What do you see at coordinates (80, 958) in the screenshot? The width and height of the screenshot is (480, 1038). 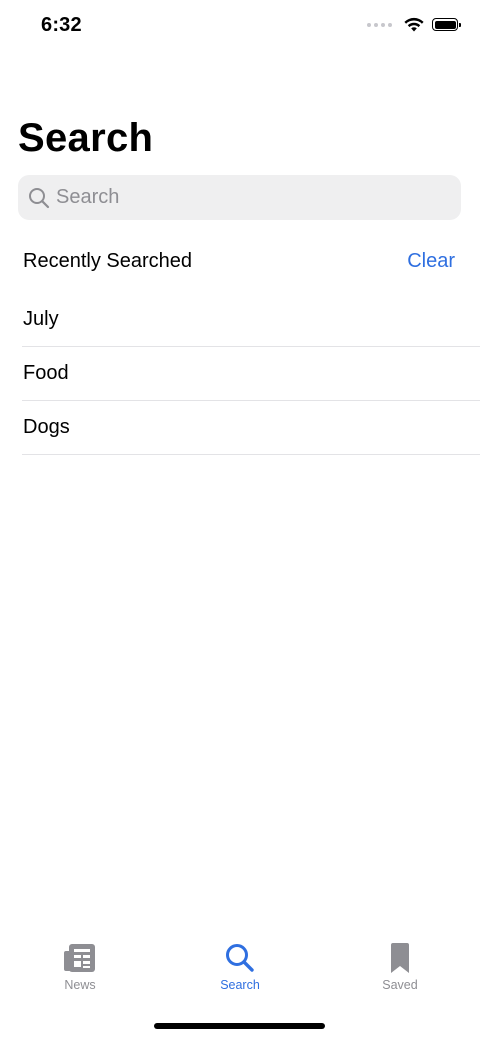 I see `newspaper-icon` at bounding box center [80, 958].